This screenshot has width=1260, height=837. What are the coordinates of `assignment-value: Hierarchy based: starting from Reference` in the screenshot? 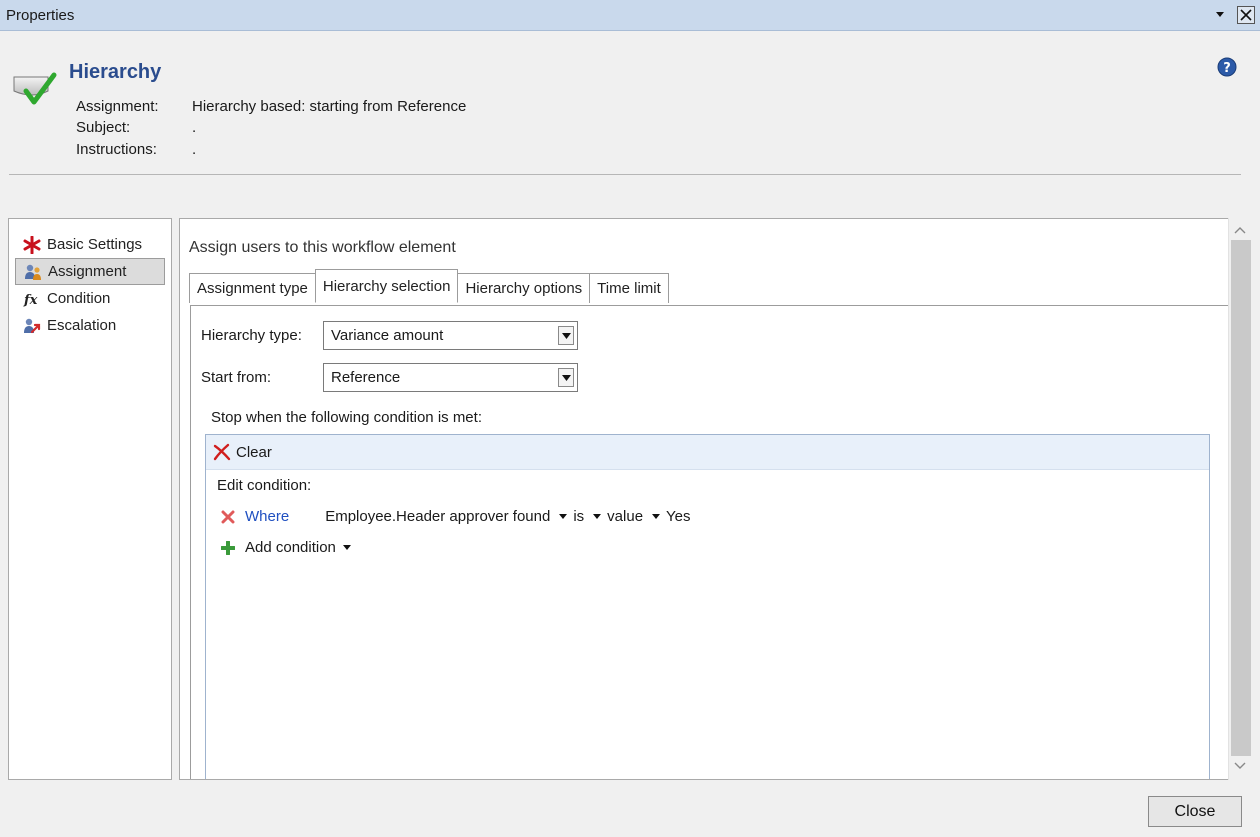 It's located at (329, 106).